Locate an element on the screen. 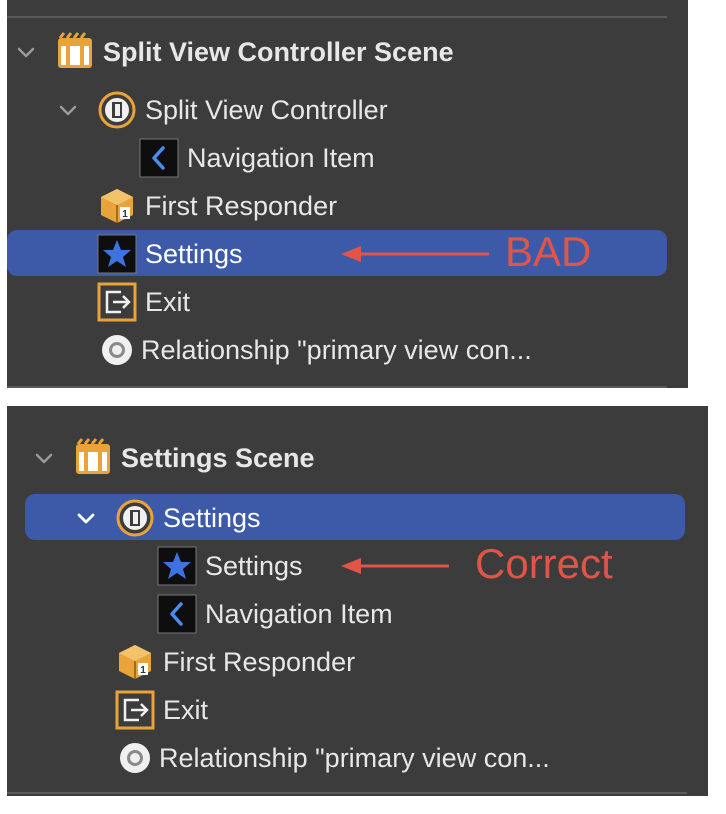  scene-title: Split View Controller Scene is located at coordinates (278, 51).